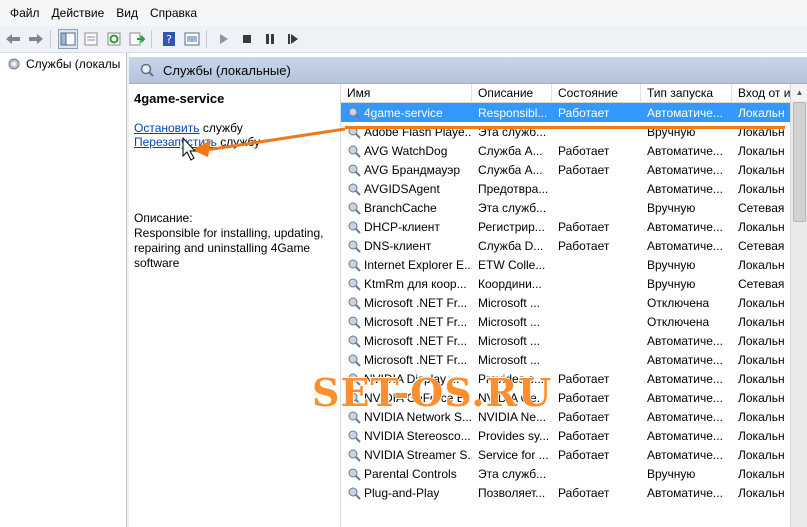 This screenshot has height=527, width=807. Describe the element at coordinates (179, 98) in the screenshot. I see `selected-service-name: 4game-service` at that location.